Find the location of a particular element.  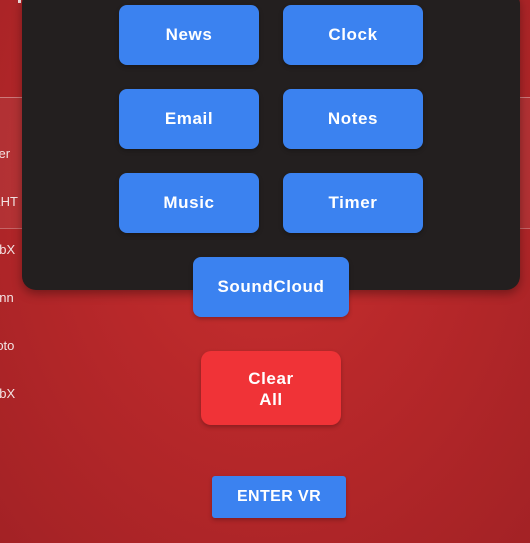

clear-all-label-line1: Clear is located at coordinates (271, 378).